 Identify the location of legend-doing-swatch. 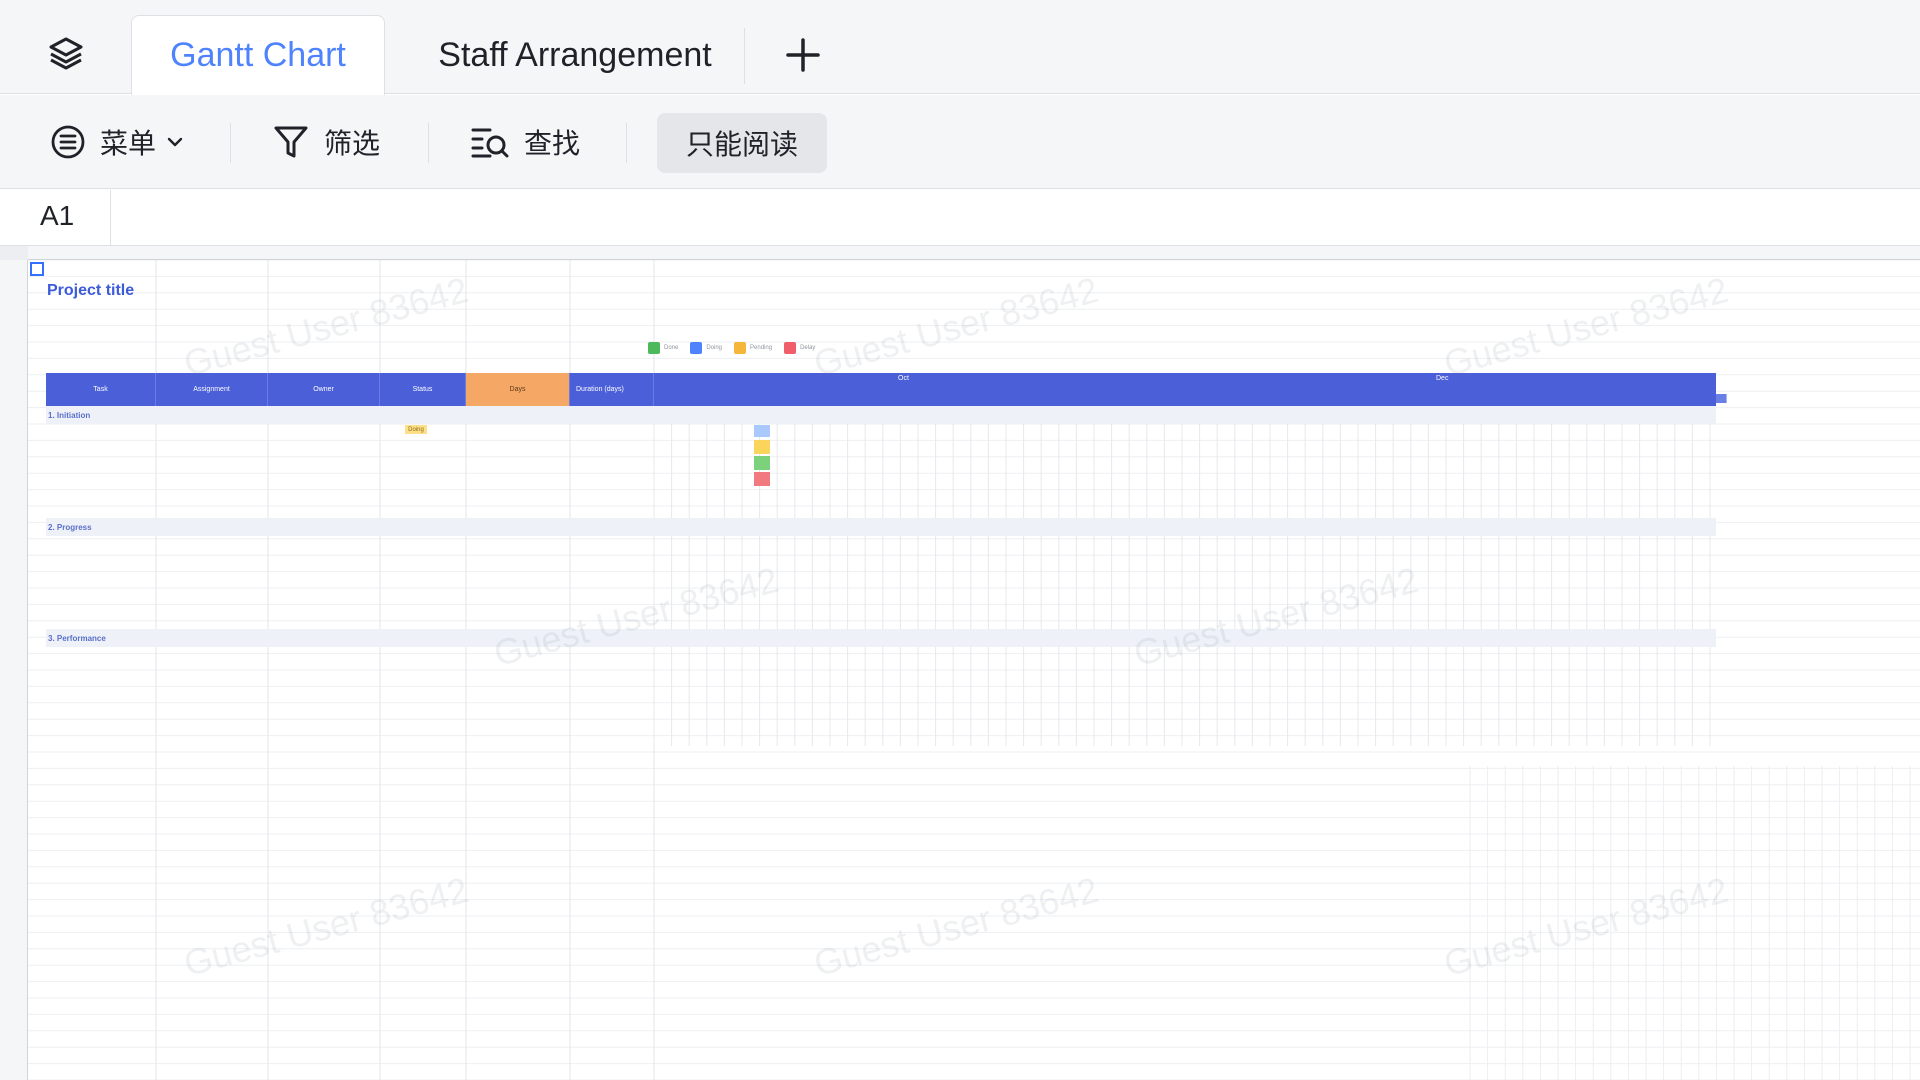
(696, 348).